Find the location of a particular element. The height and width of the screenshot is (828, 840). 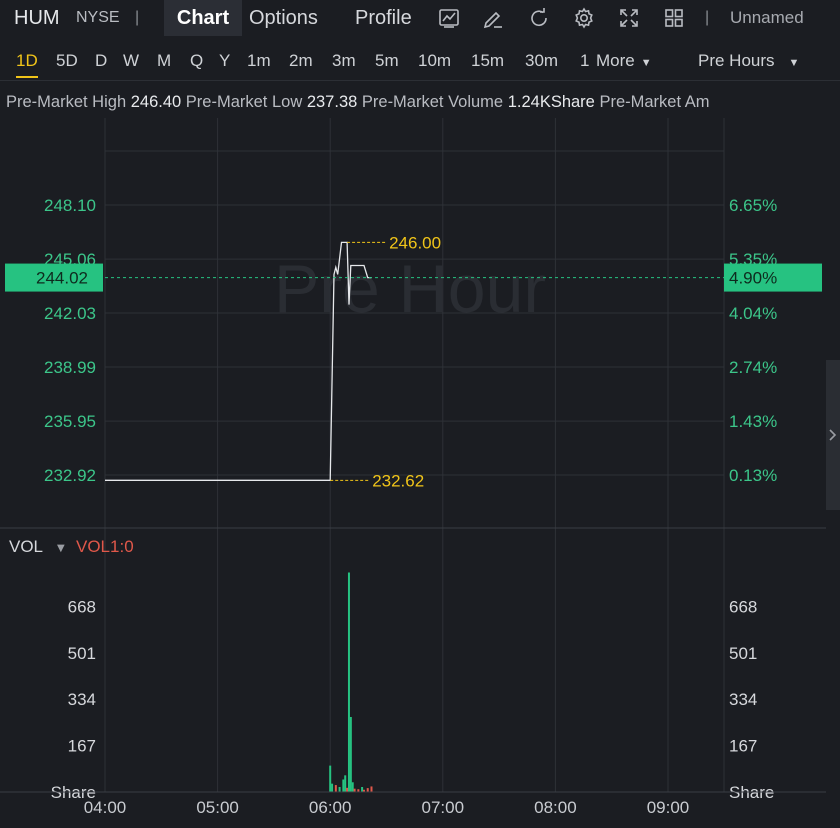

time-tick-label: 09:00 is located at coordinates (668, 807).